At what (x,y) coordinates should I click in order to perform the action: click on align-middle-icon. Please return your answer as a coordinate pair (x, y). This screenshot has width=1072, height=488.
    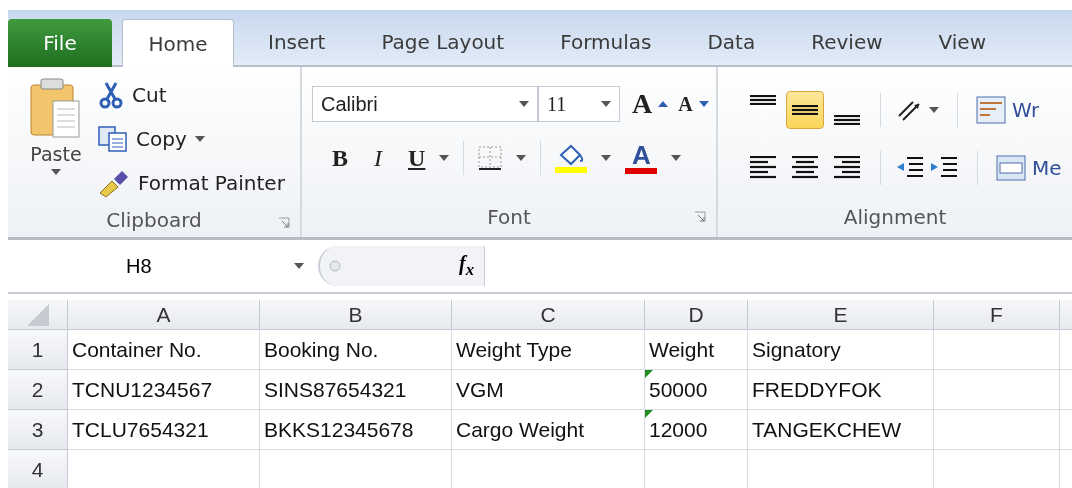
    Looking at the image, I should click on (805, 110).